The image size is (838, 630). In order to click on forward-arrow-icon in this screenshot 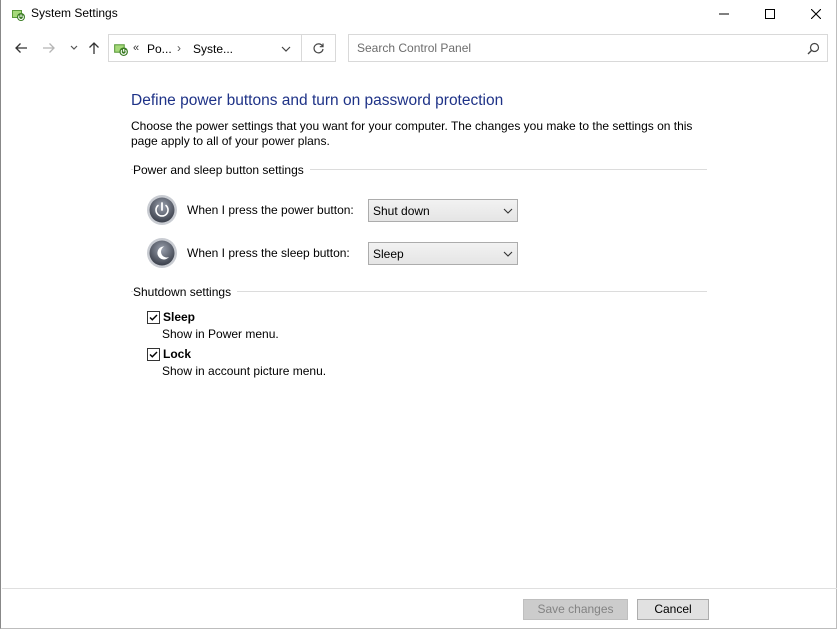, I will do `click(49, 48)`.